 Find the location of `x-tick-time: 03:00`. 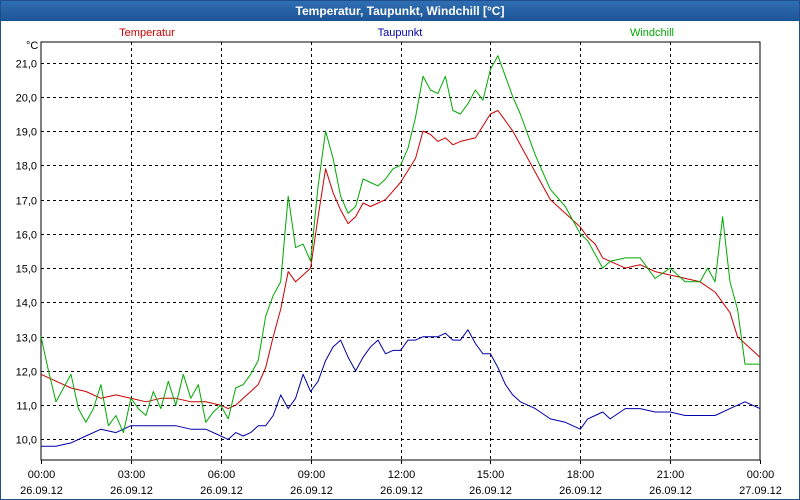

x-tick-time: 03:00 is located at coordinates (132, 475).